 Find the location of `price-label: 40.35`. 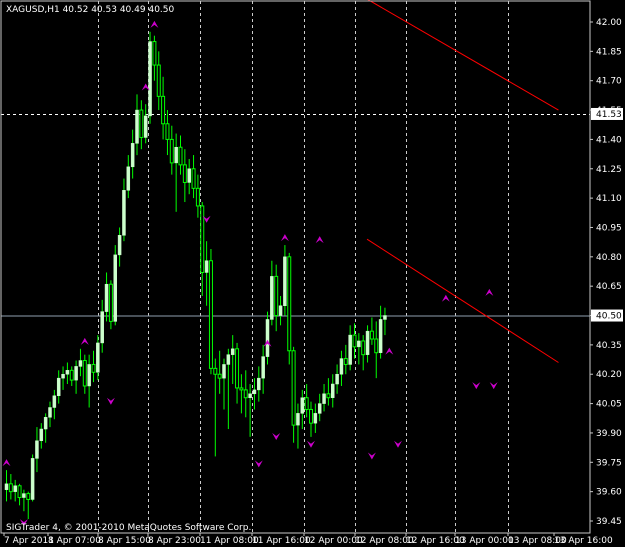

price-label: 40.35 is located at coordinates (609, 346).